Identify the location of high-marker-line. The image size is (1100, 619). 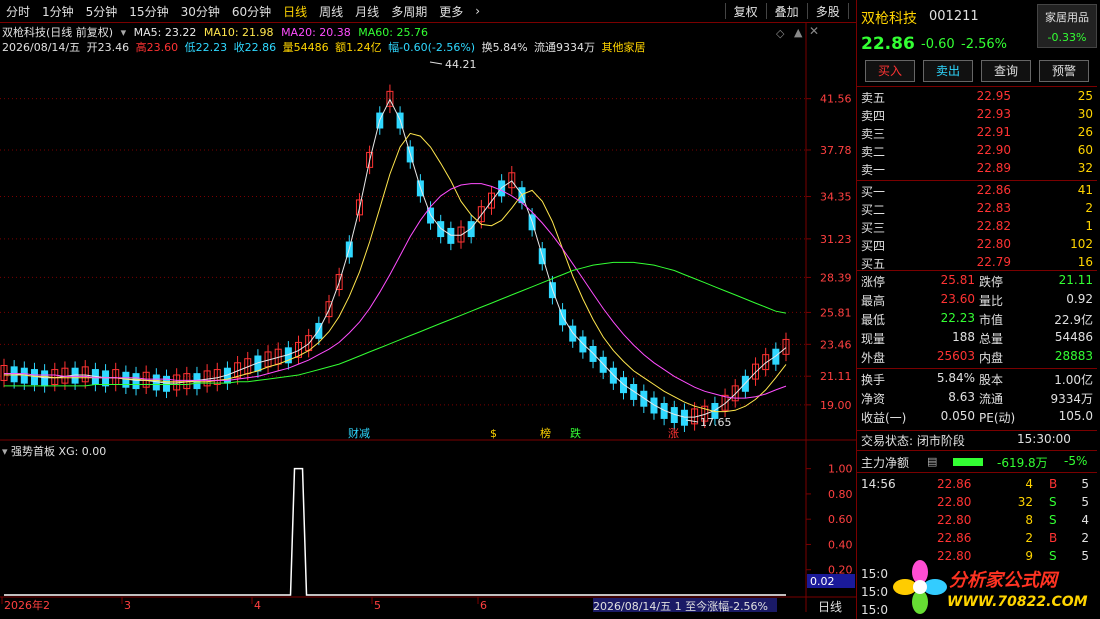
(436, 63).